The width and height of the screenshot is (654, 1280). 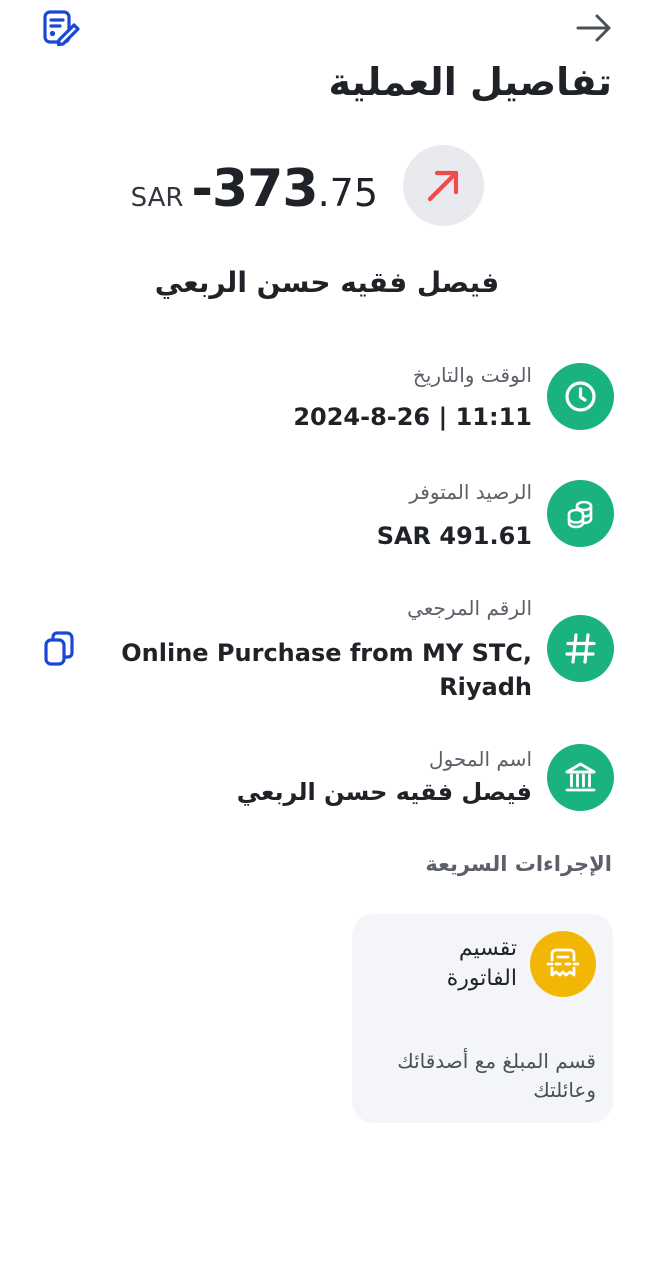 I want to click on detail-value-line1: Online Purchase from MY STC,, so click(x=326, y=653).